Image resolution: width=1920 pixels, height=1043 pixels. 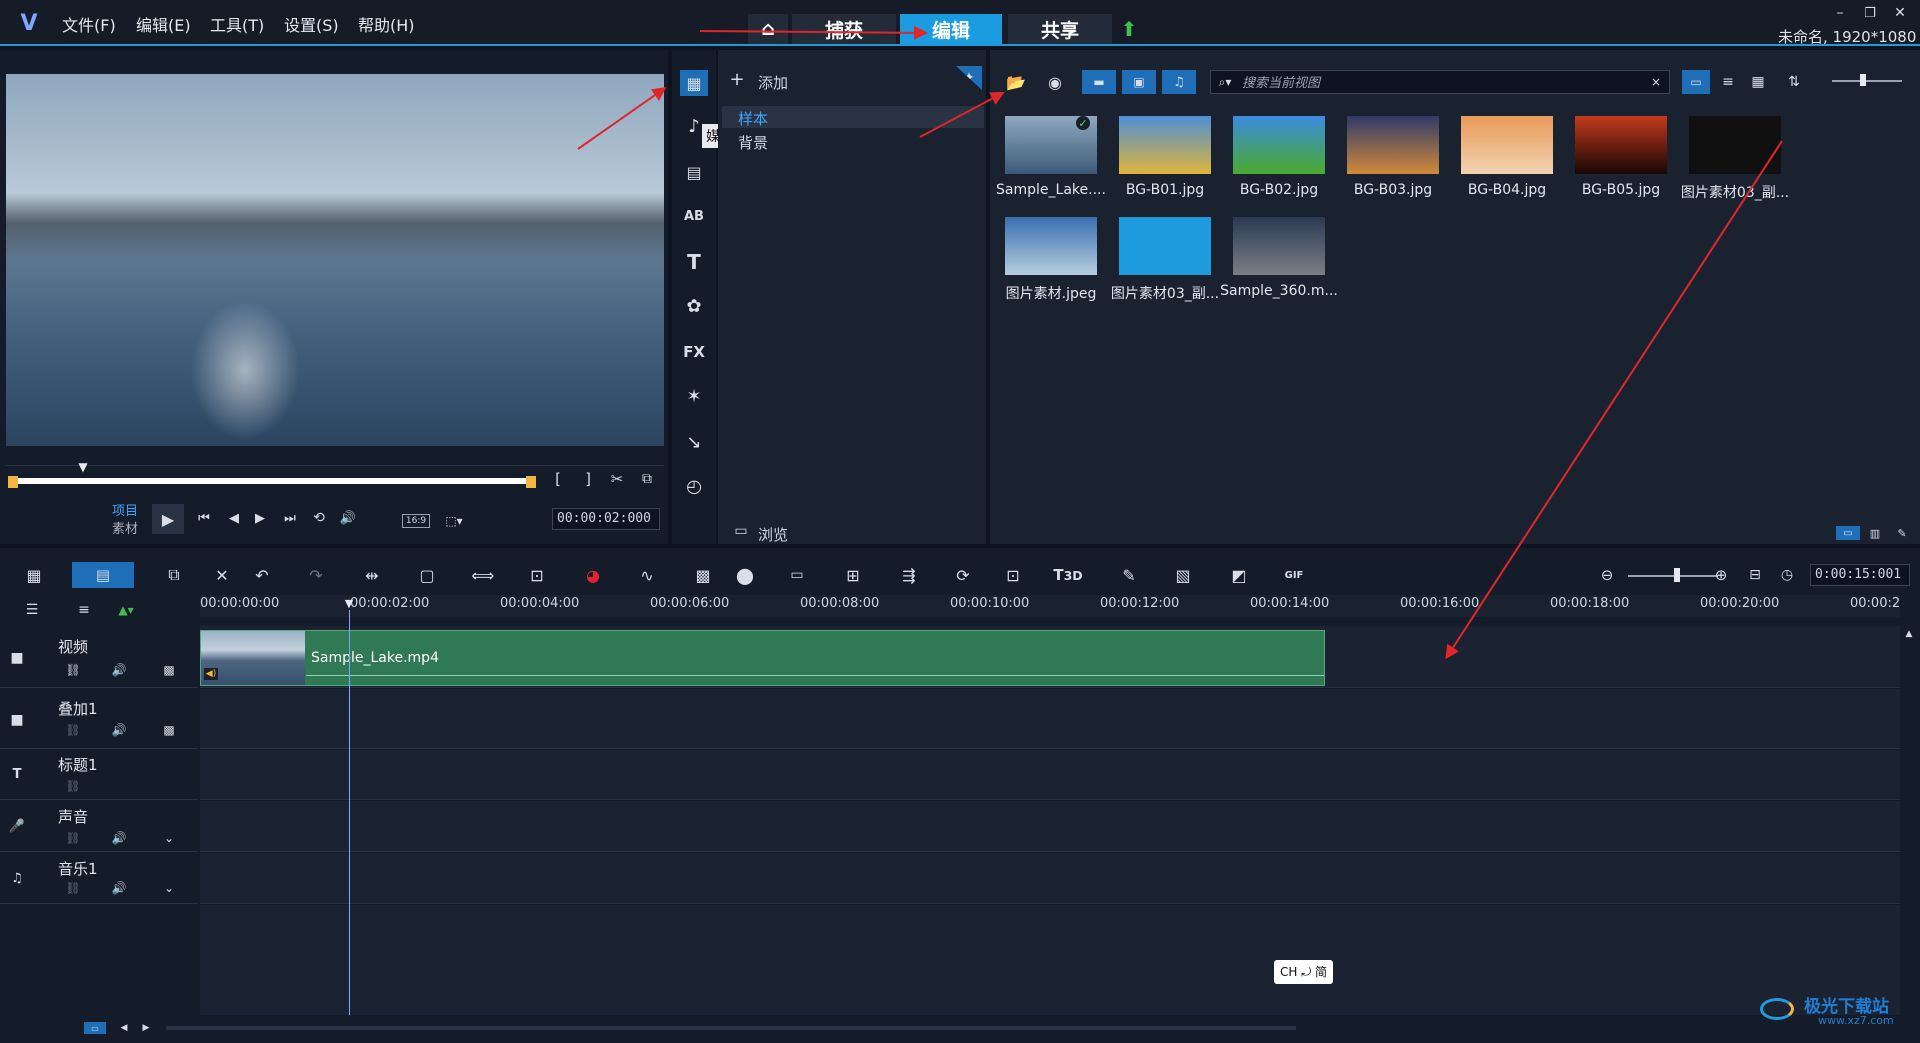 I want to click on menu-tools: 工具(T), so click(x=237, y=24).